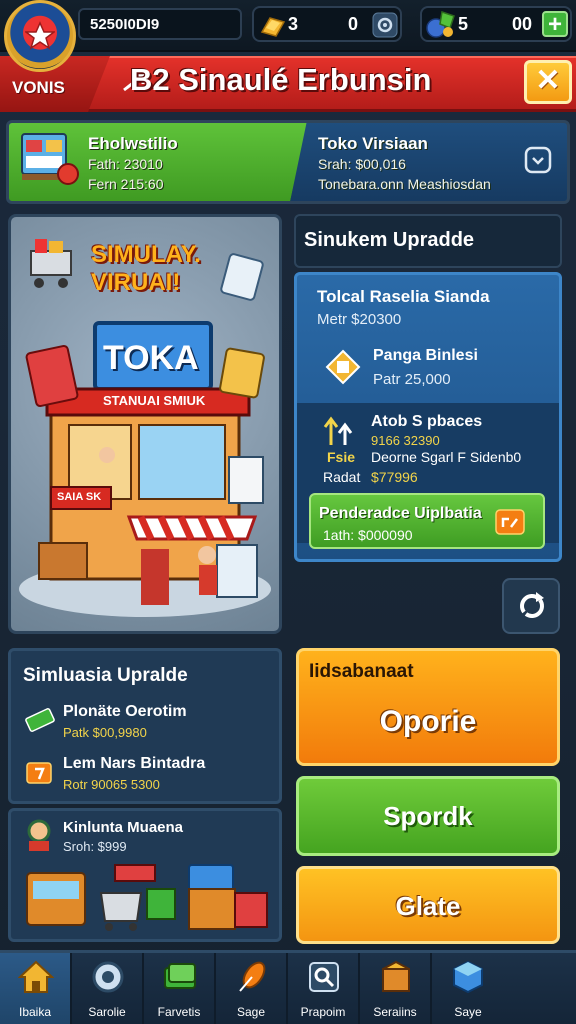 This screenshot has height=1024, width=576. Describe the element at coordinates (359, 319) in the screenshot. I see `upgrade-main-sub: Metr $20300` at that location.